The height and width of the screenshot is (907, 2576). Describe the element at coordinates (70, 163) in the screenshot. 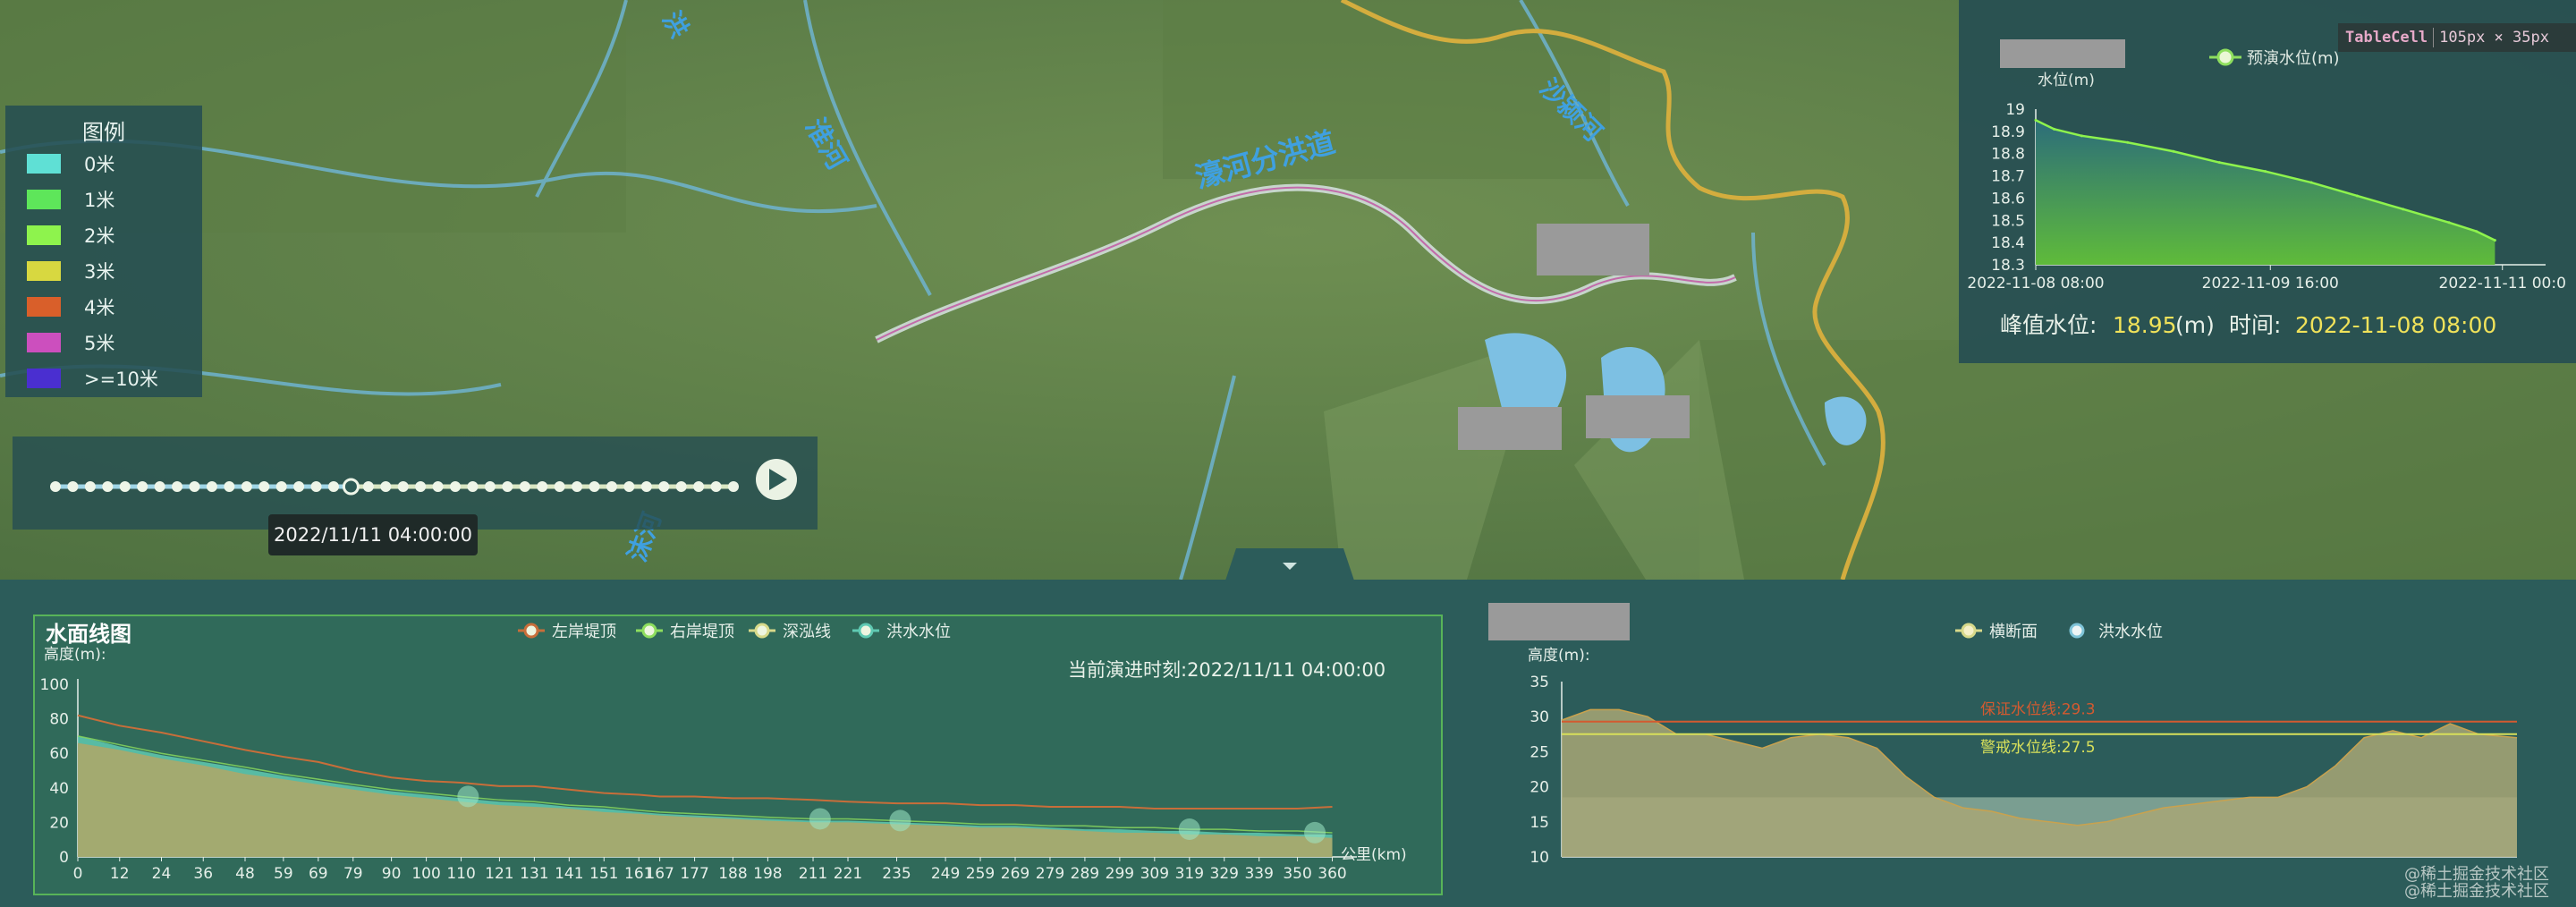

I see `legend-item: 0米` at that location.